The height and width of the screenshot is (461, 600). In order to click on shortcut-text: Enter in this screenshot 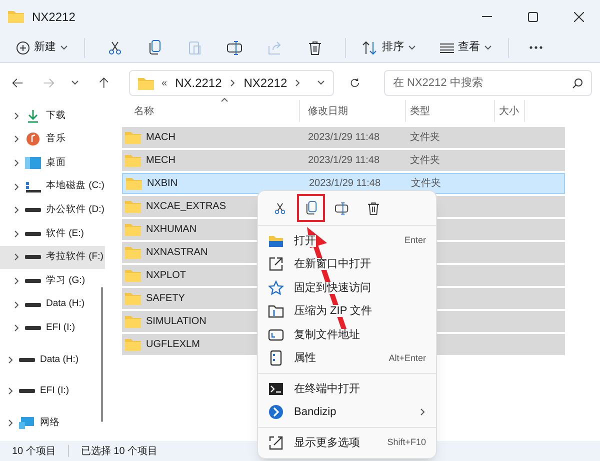, I will do `click(415, 240)`.